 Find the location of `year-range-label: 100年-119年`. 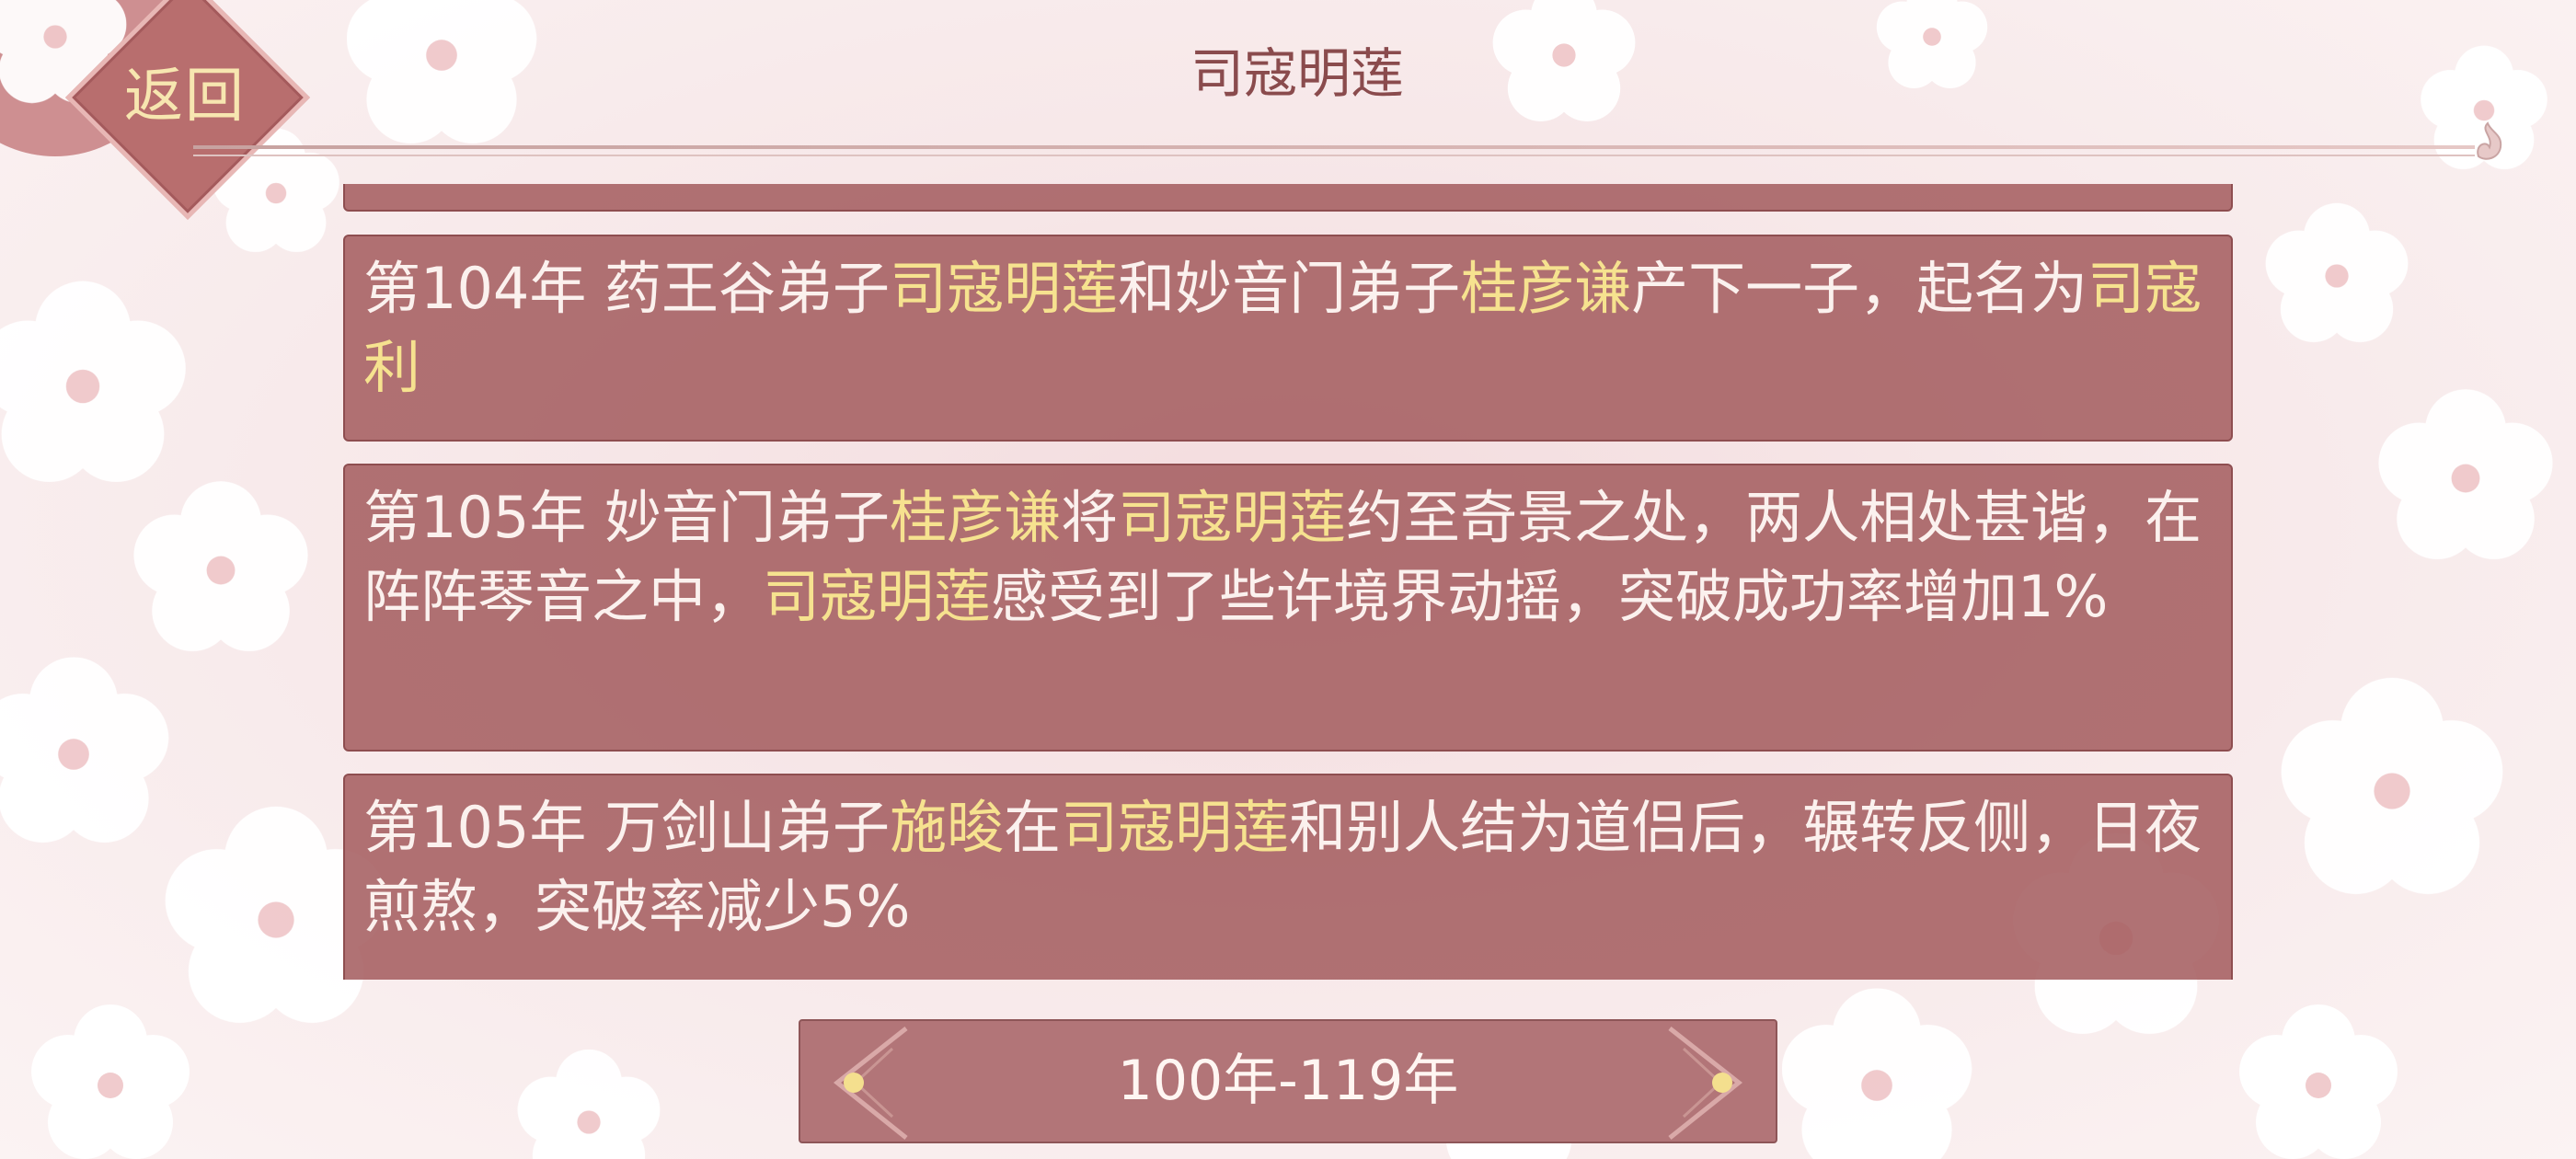

year-range-label: 100年-119年 is located at coordinates (1288, 1081).